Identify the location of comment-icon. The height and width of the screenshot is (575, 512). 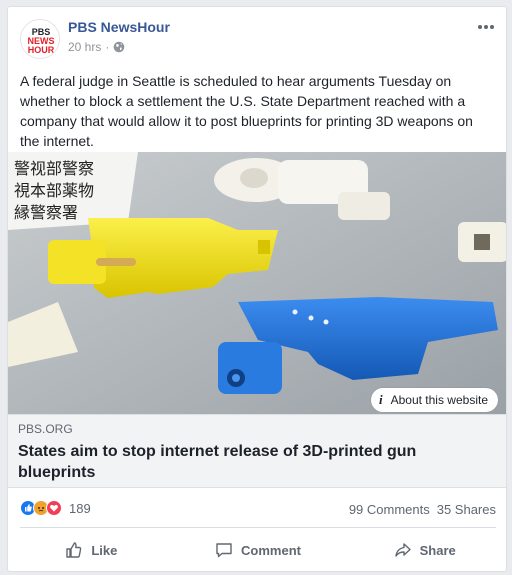
(224, 550).